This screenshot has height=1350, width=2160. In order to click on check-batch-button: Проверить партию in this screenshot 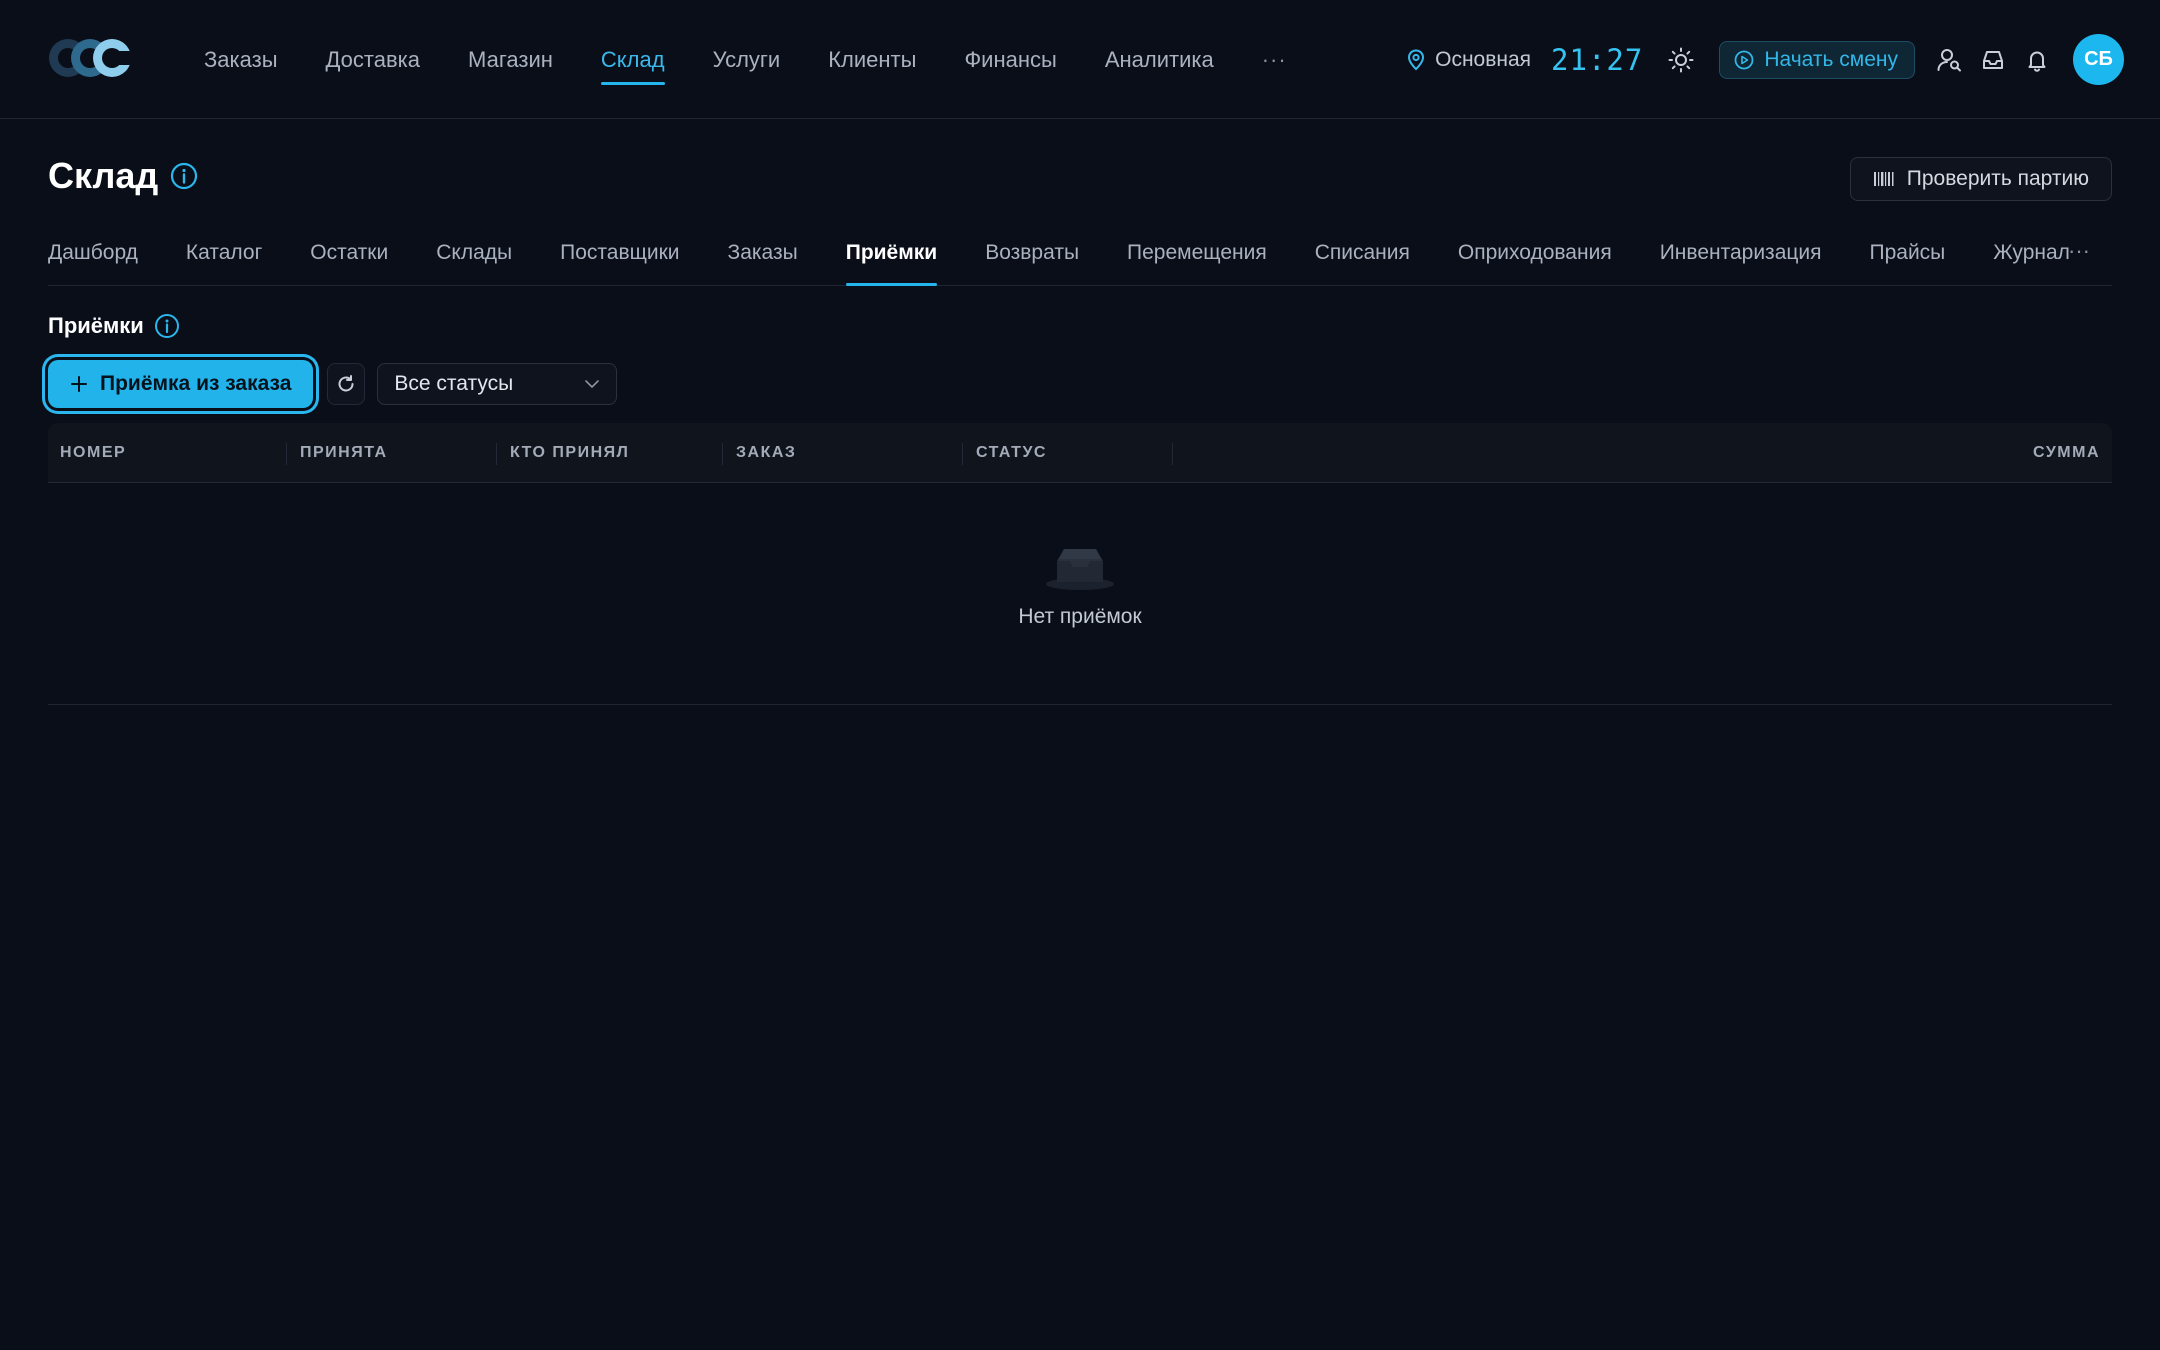, I will do `click(1980, 179)`.